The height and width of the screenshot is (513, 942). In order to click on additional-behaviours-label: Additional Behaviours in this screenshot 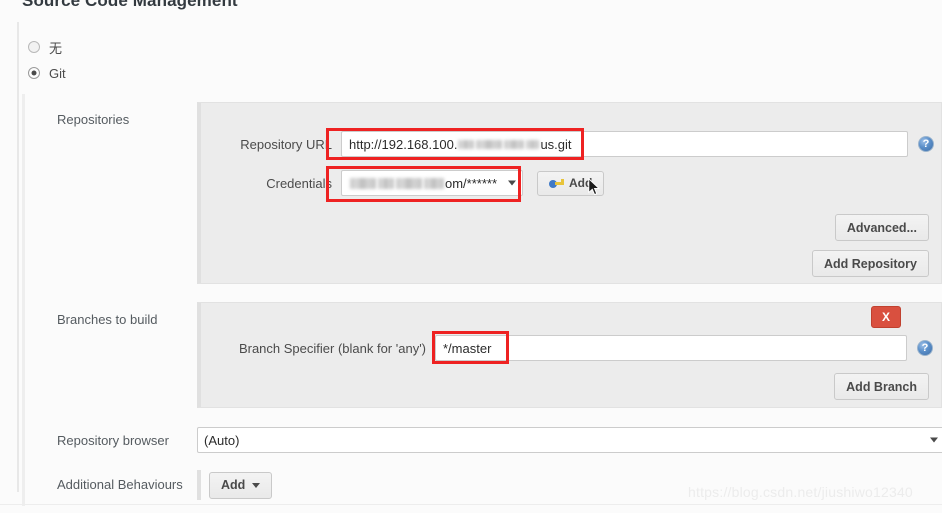, I will do `click(120, 484)`.